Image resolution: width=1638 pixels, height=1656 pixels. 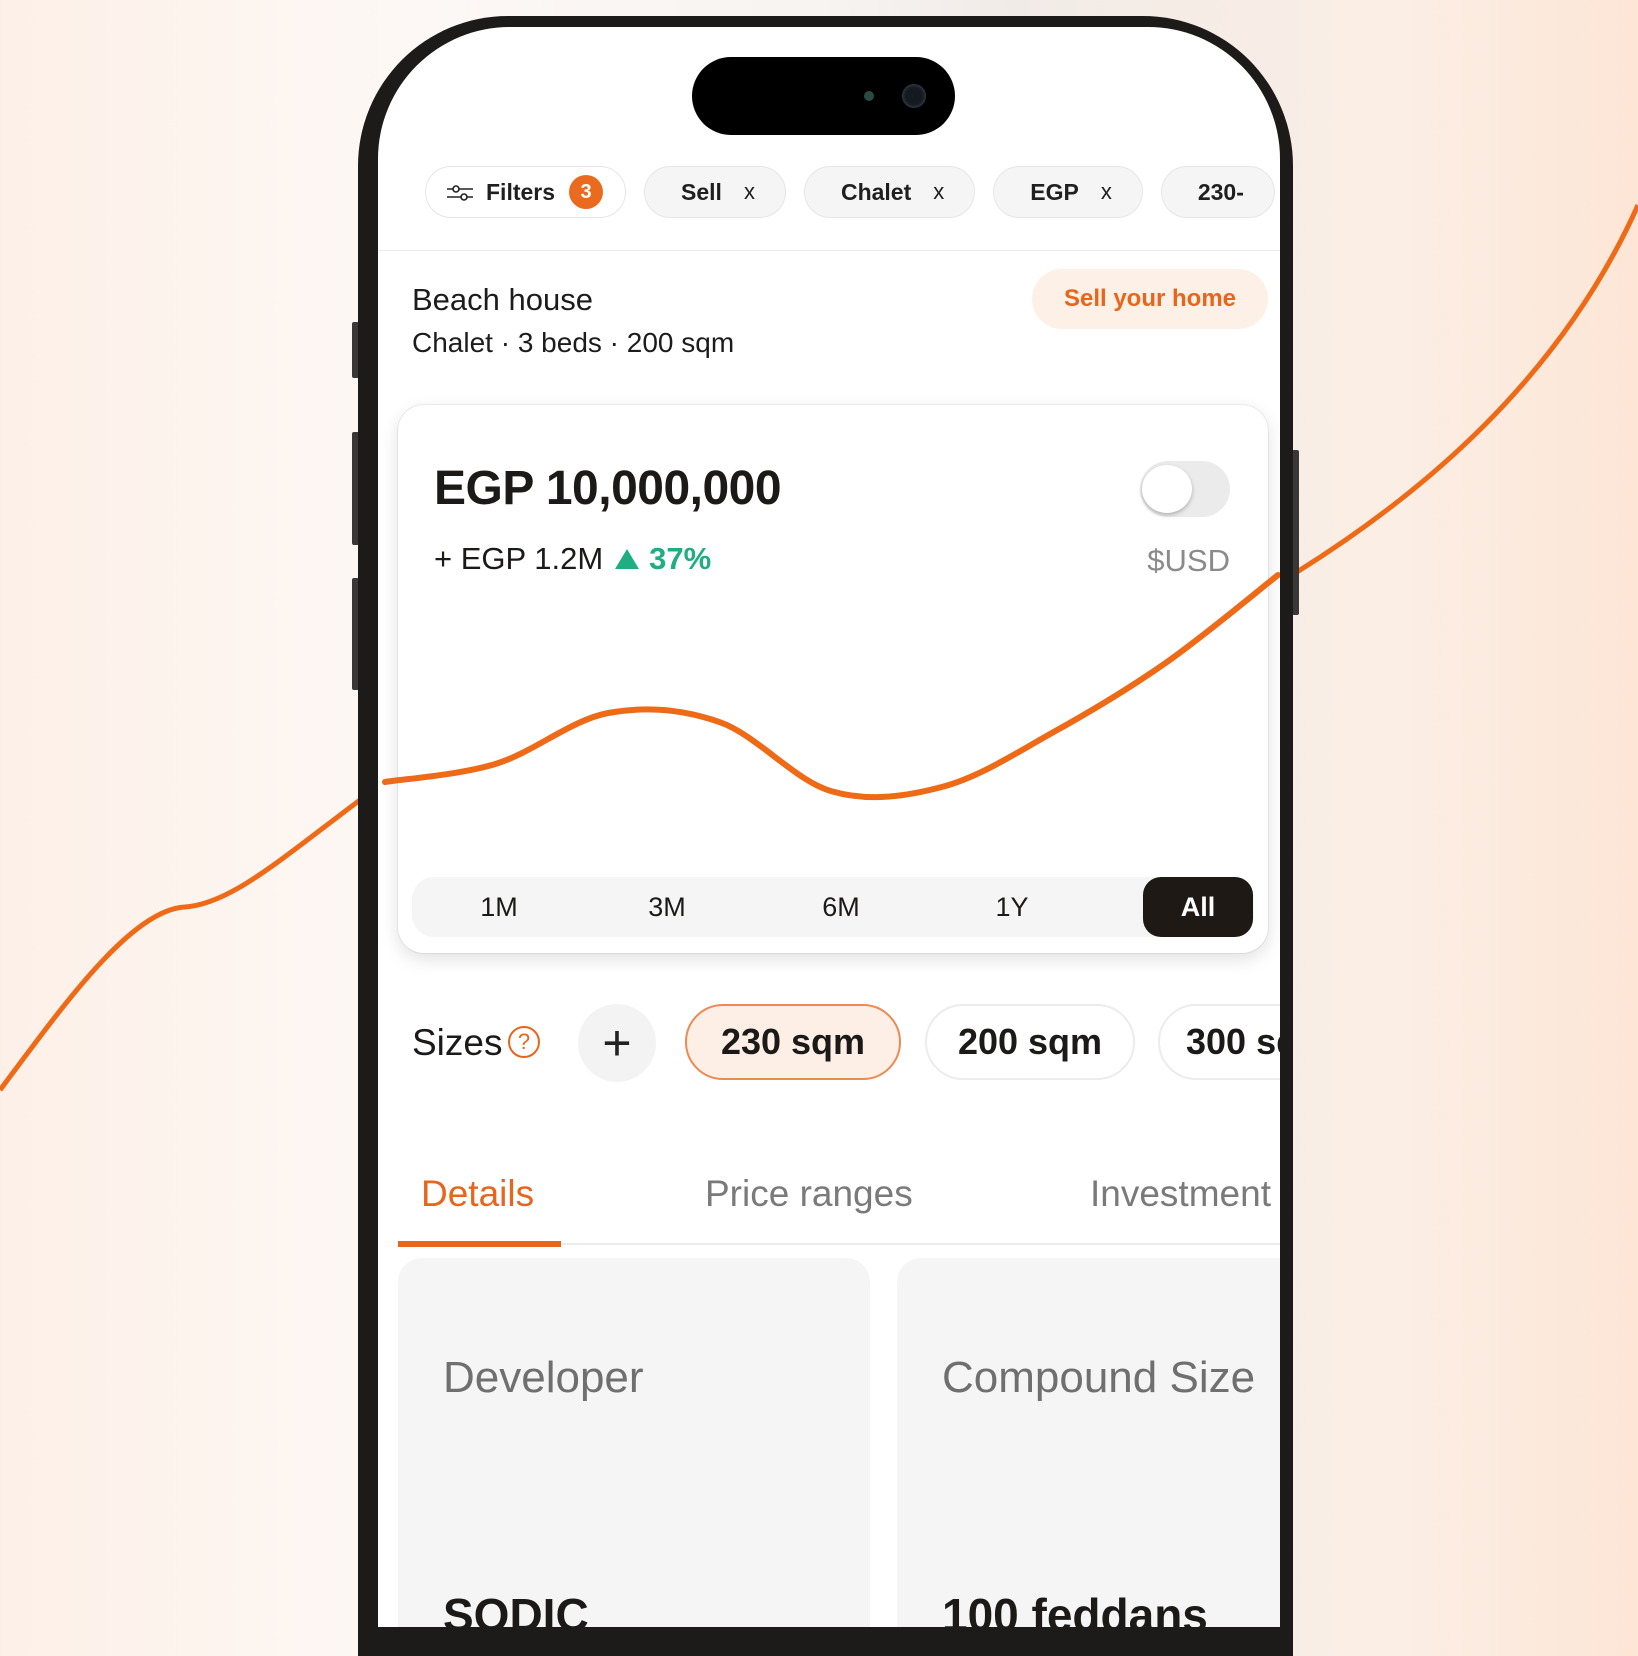 What do you see at coordinates (1088, 1442) in the screenshot?
I see `detail-card-compound-size: Compound Size 100 feddans` at bounding box center [1088, 1442].